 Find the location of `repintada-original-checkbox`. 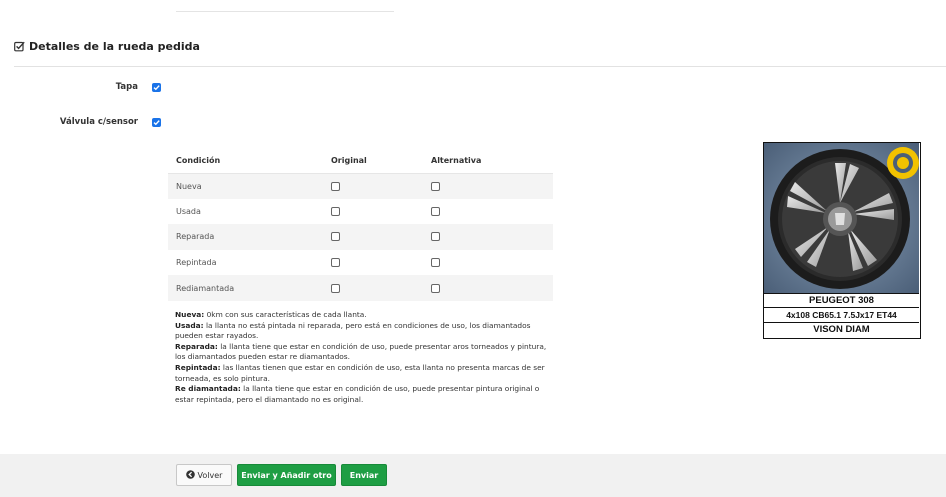

repintada-original-checkbox is located at coordinates (335, 263).